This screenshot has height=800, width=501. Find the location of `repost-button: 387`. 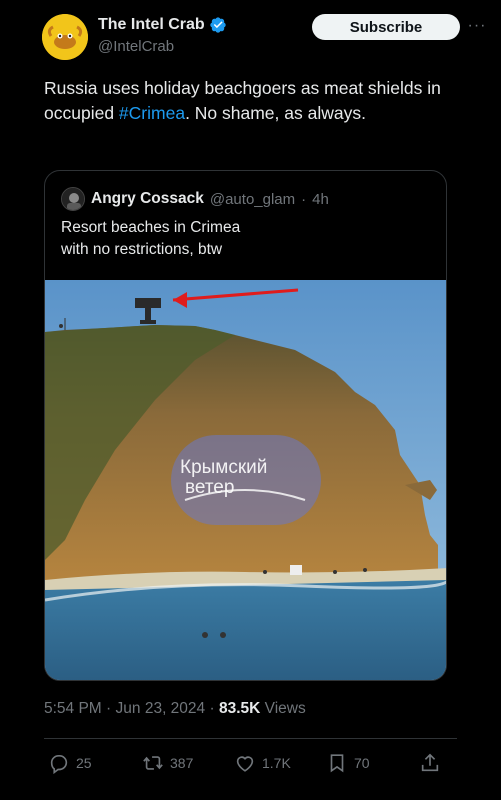

repost-button: 387 is located at coordinates (167, 763).